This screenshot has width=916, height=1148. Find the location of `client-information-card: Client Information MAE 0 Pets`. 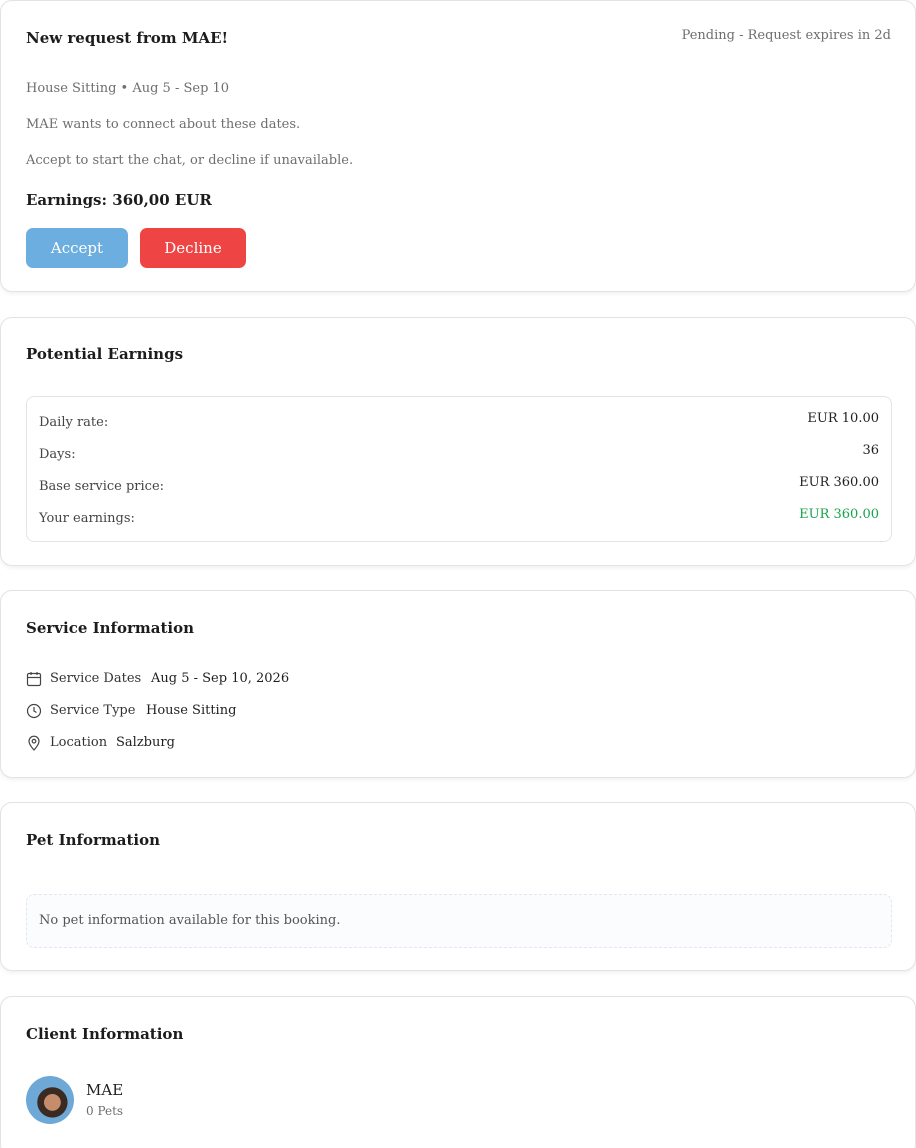

client-information-card: Client Information MAE 0 Pets is located at coordinates (458, 1072).